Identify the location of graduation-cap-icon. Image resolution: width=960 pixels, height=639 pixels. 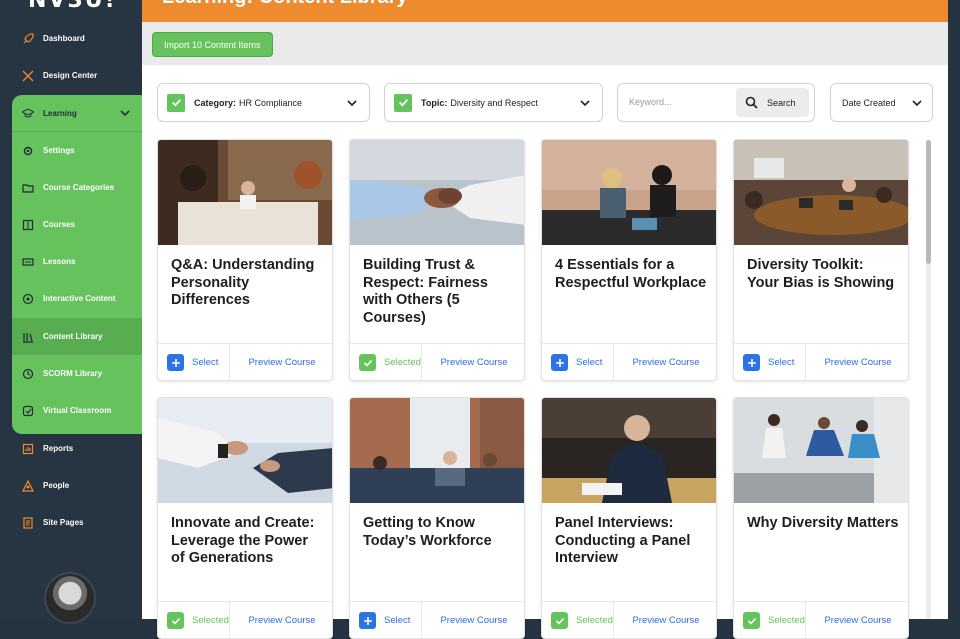
(28, 113).